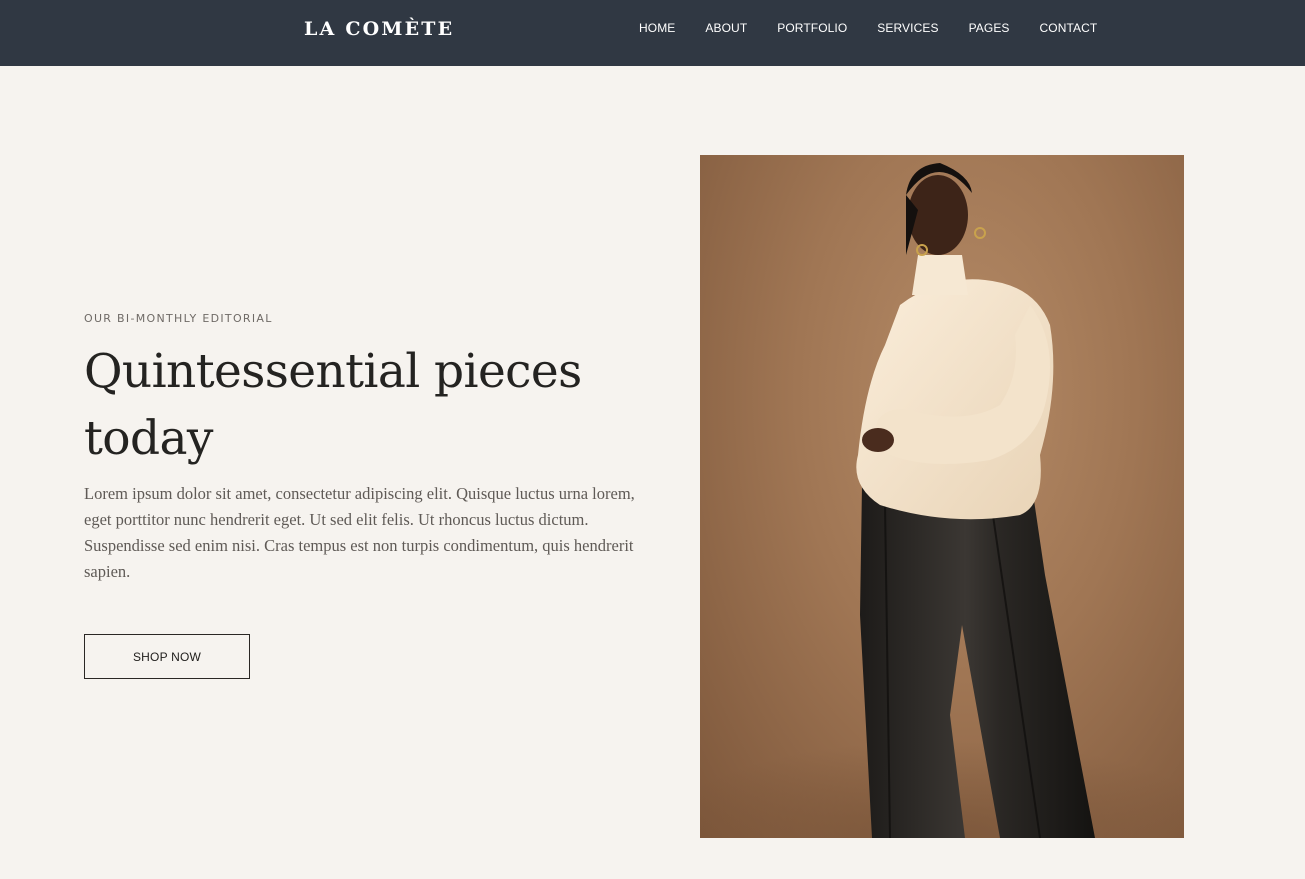 The height and width of the screenshot is (879, 1305). What do you see at coordinates (167, 656) in the screenshot?
I see `shop-now-button: SHOP NOW` at bounding box center [167, 656].